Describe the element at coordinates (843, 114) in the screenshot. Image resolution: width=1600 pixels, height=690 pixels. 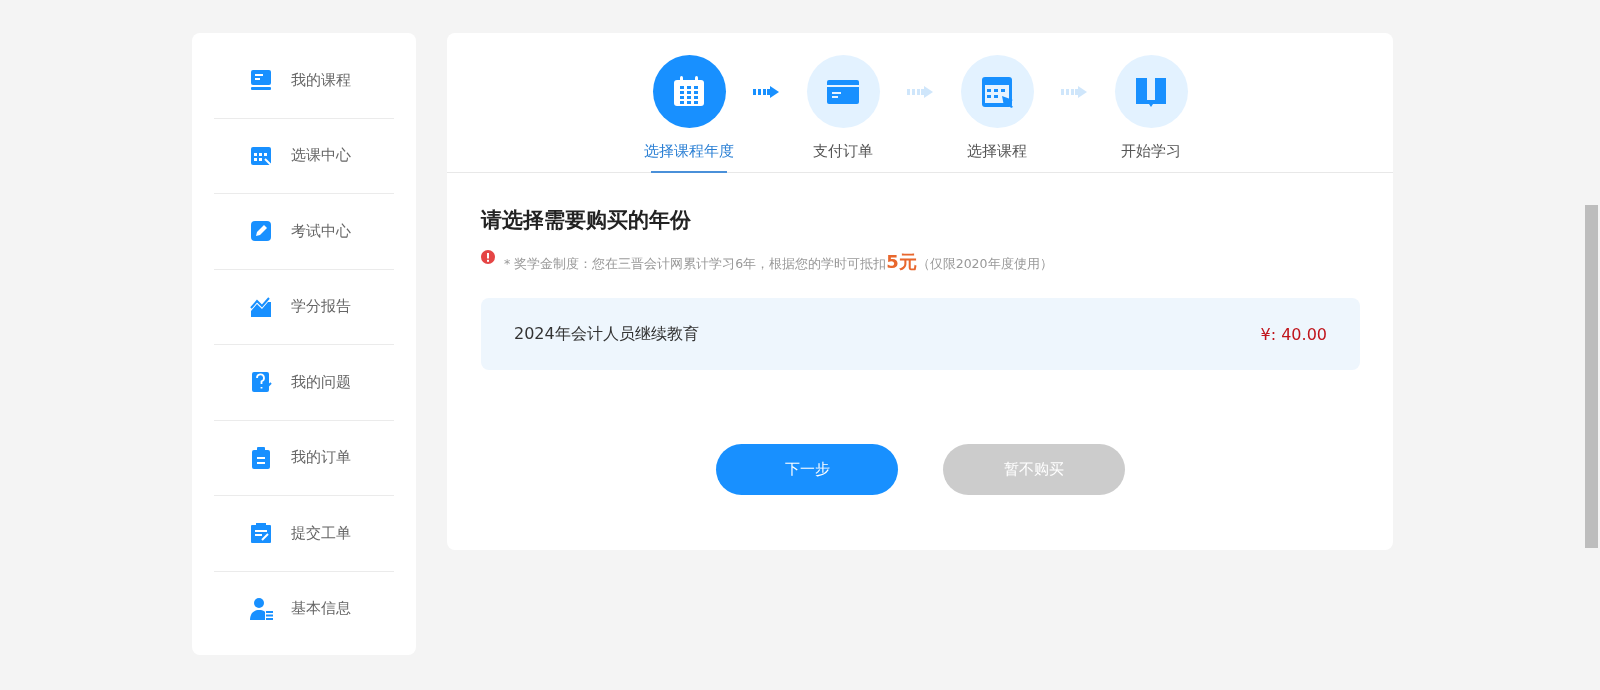
I see `step-tab: 支付订单` at that location.